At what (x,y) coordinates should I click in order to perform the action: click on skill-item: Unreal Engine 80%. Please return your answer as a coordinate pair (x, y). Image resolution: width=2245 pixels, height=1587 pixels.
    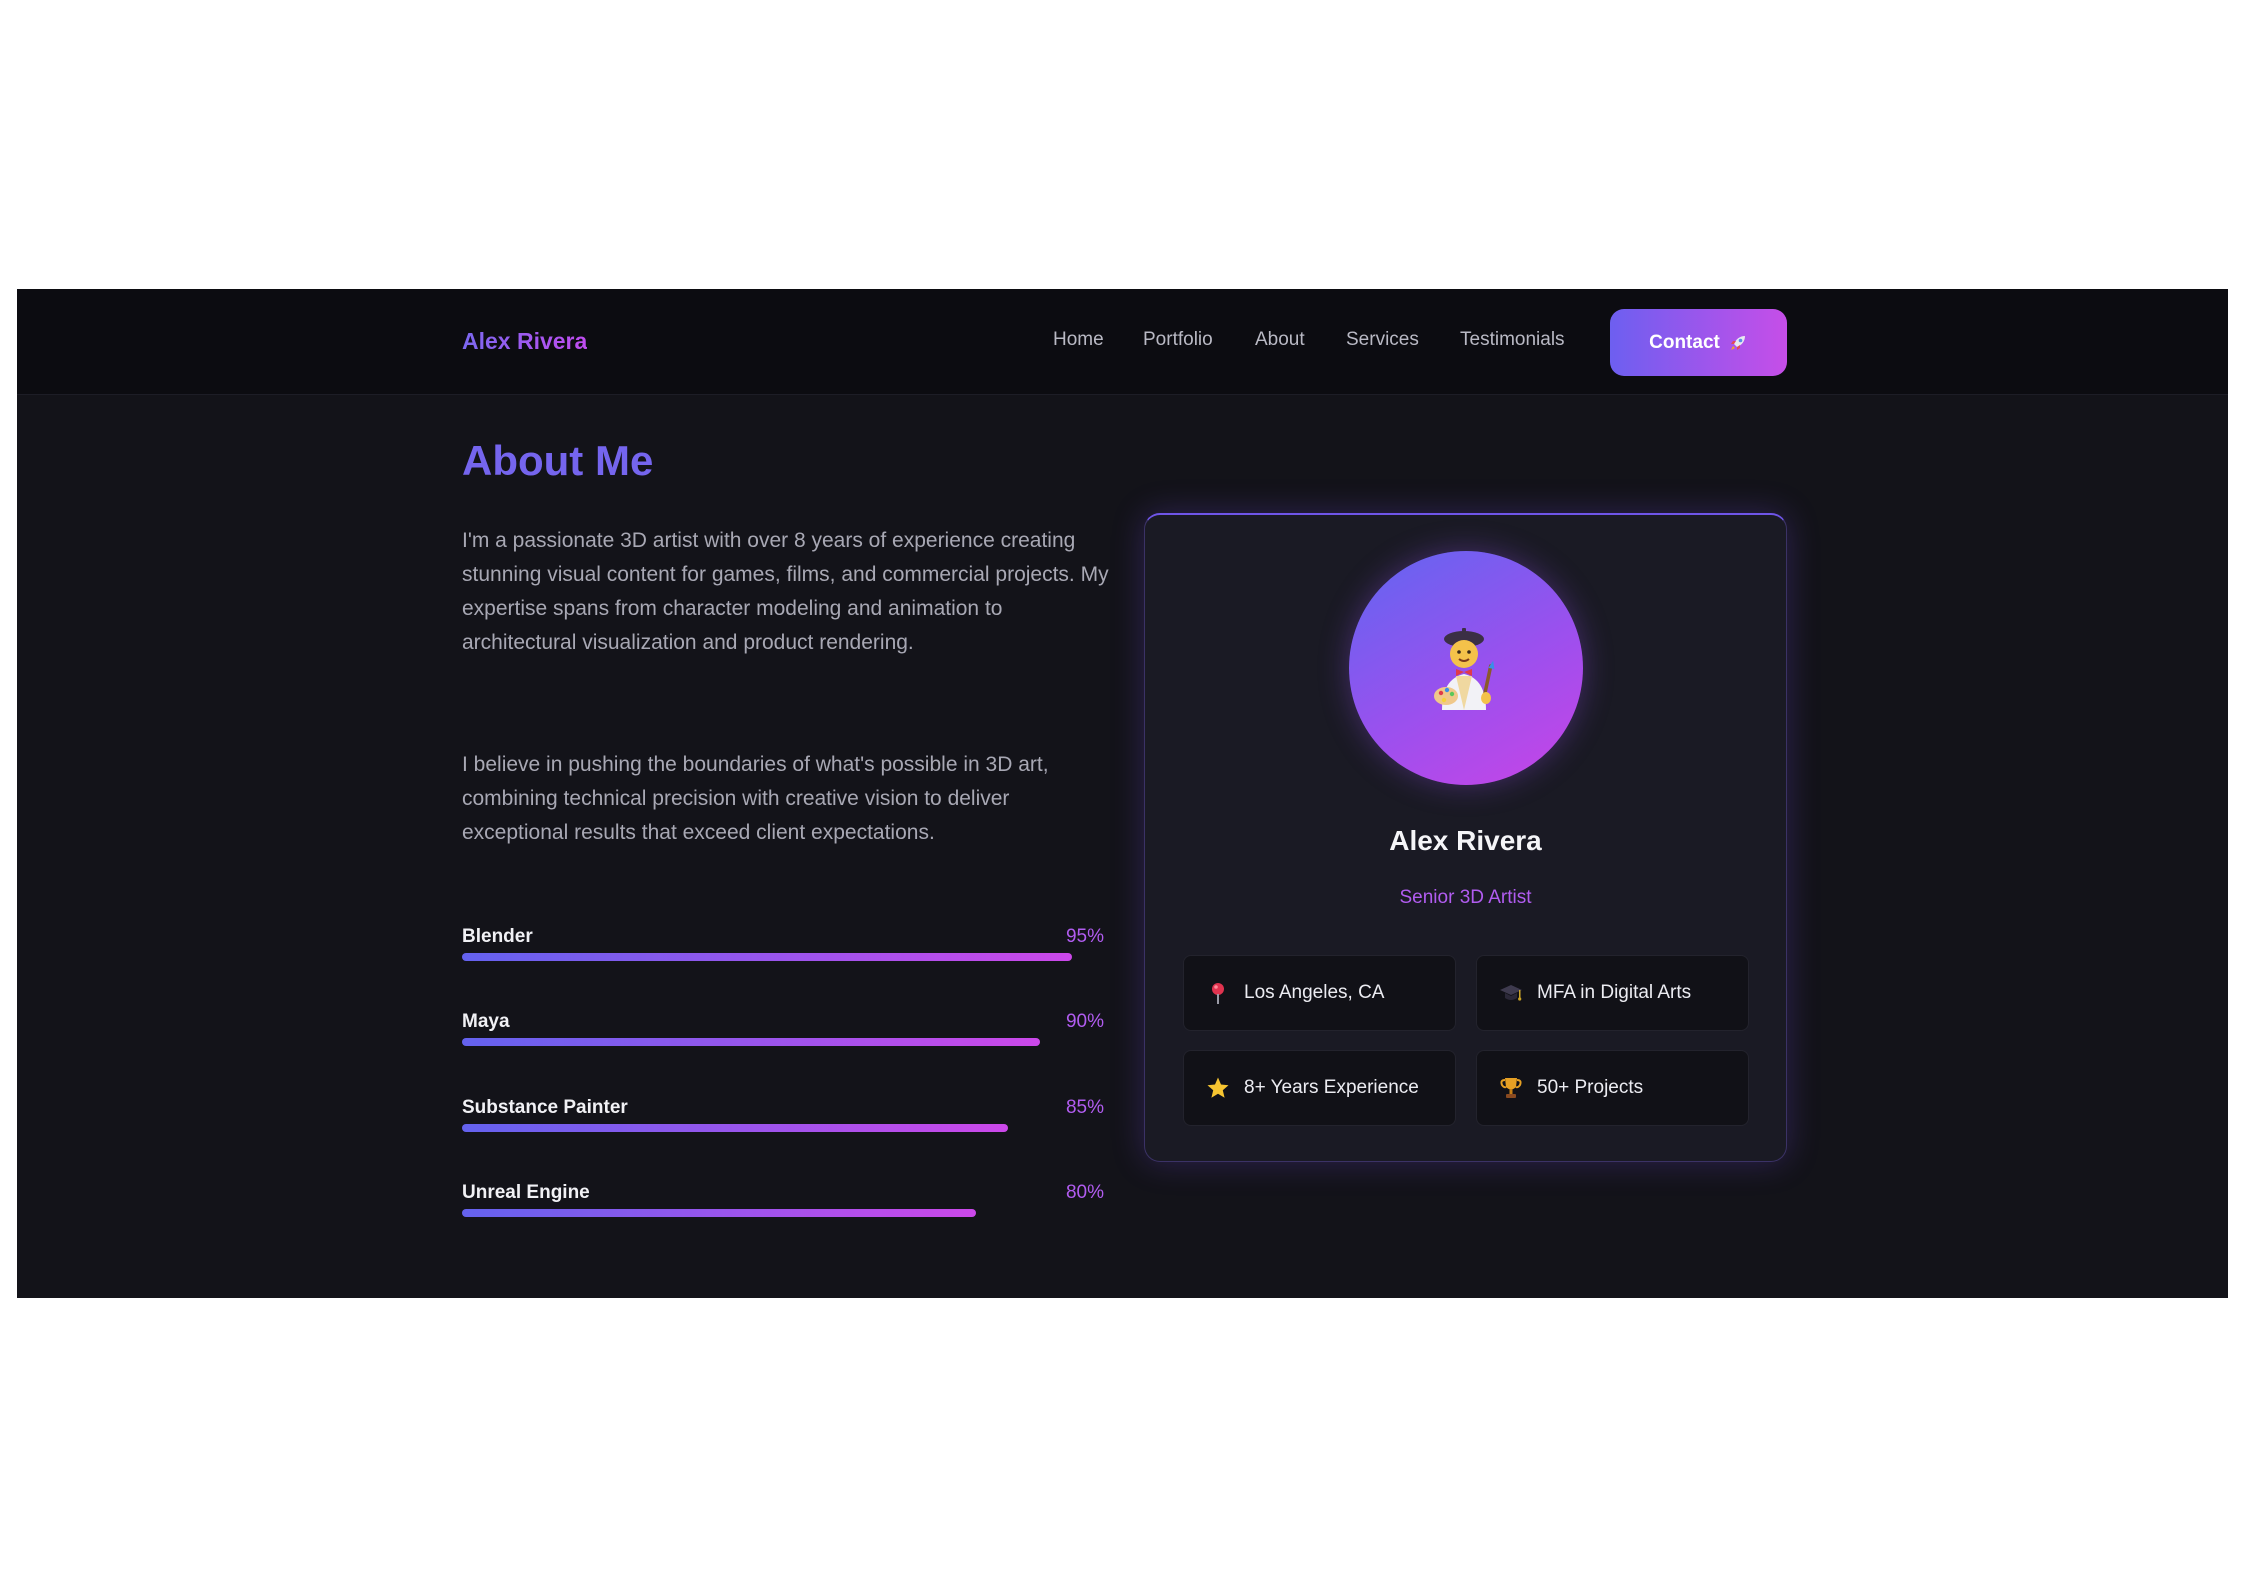
    Looking at the image, I should click on (783, 1202).